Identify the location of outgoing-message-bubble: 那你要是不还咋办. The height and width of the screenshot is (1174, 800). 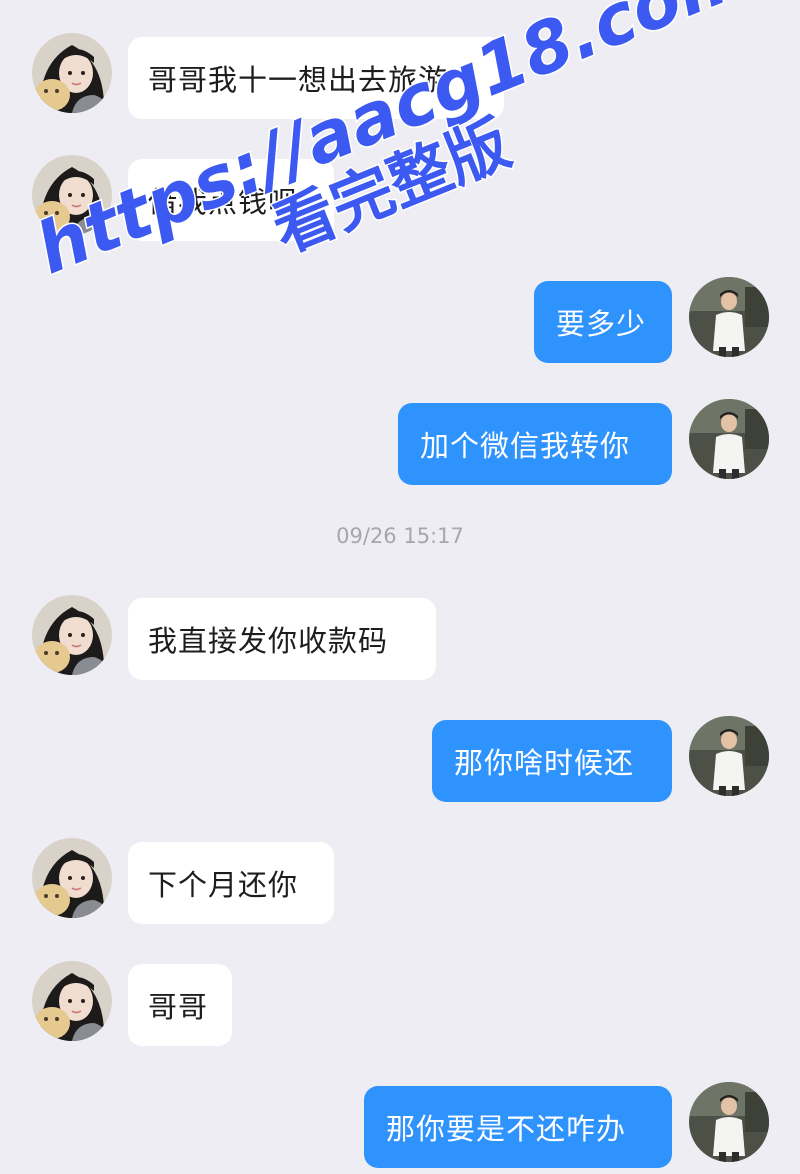
(518, 1127).